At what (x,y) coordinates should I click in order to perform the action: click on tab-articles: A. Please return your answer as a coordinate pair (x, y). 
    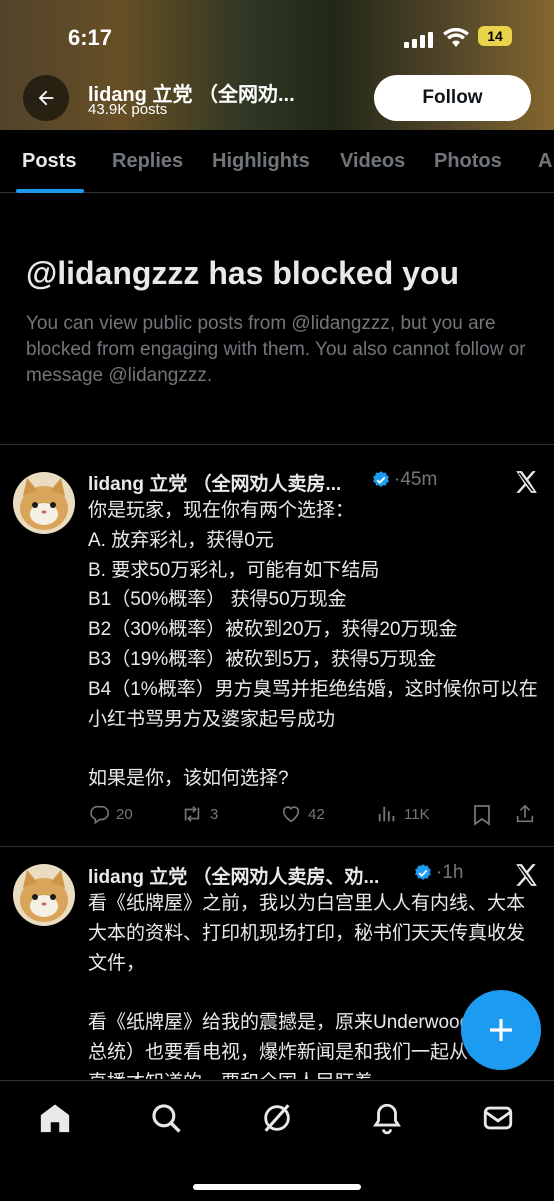
    Looking at the image, I should click on (545, 161).